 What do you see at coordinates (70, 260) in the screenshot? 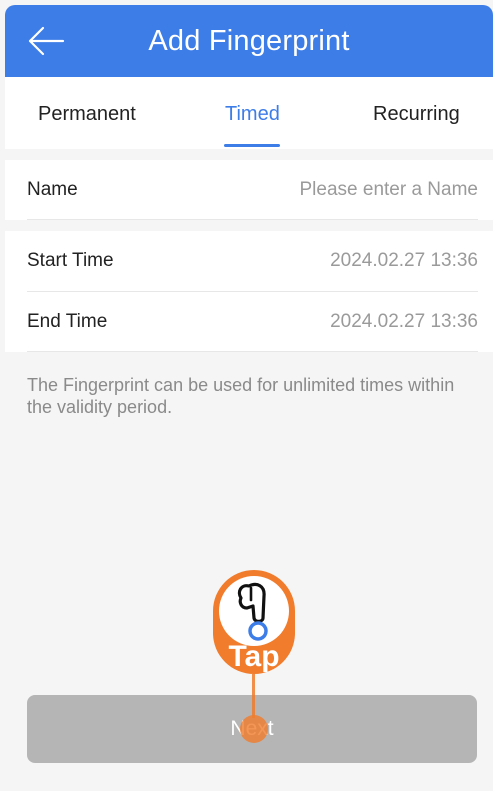
I see `start-time-label: Start Time` at bounding box center [70, 260].